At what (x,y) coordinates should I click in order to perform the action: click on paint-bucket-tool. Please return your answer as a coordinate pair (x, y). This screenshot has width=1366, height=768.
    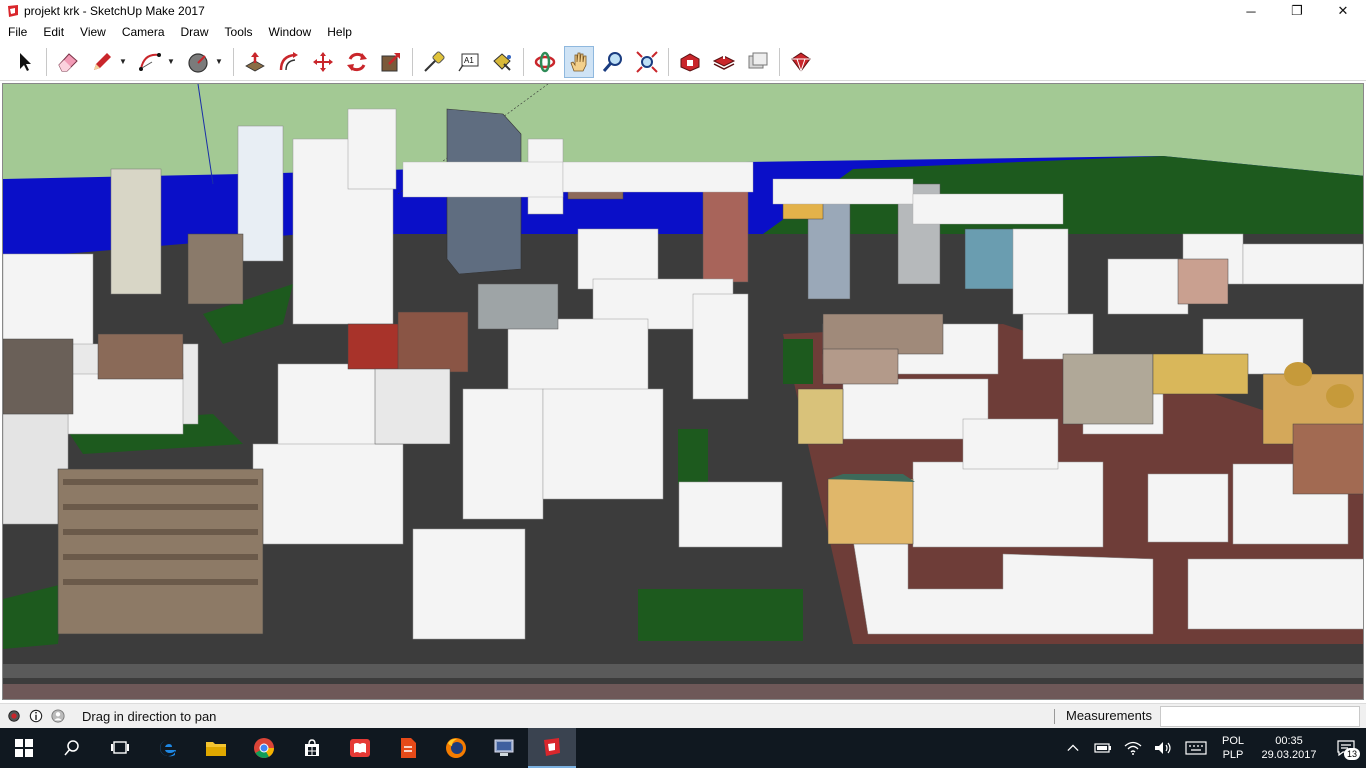
    Looking at the image, I should click on (502, 62).